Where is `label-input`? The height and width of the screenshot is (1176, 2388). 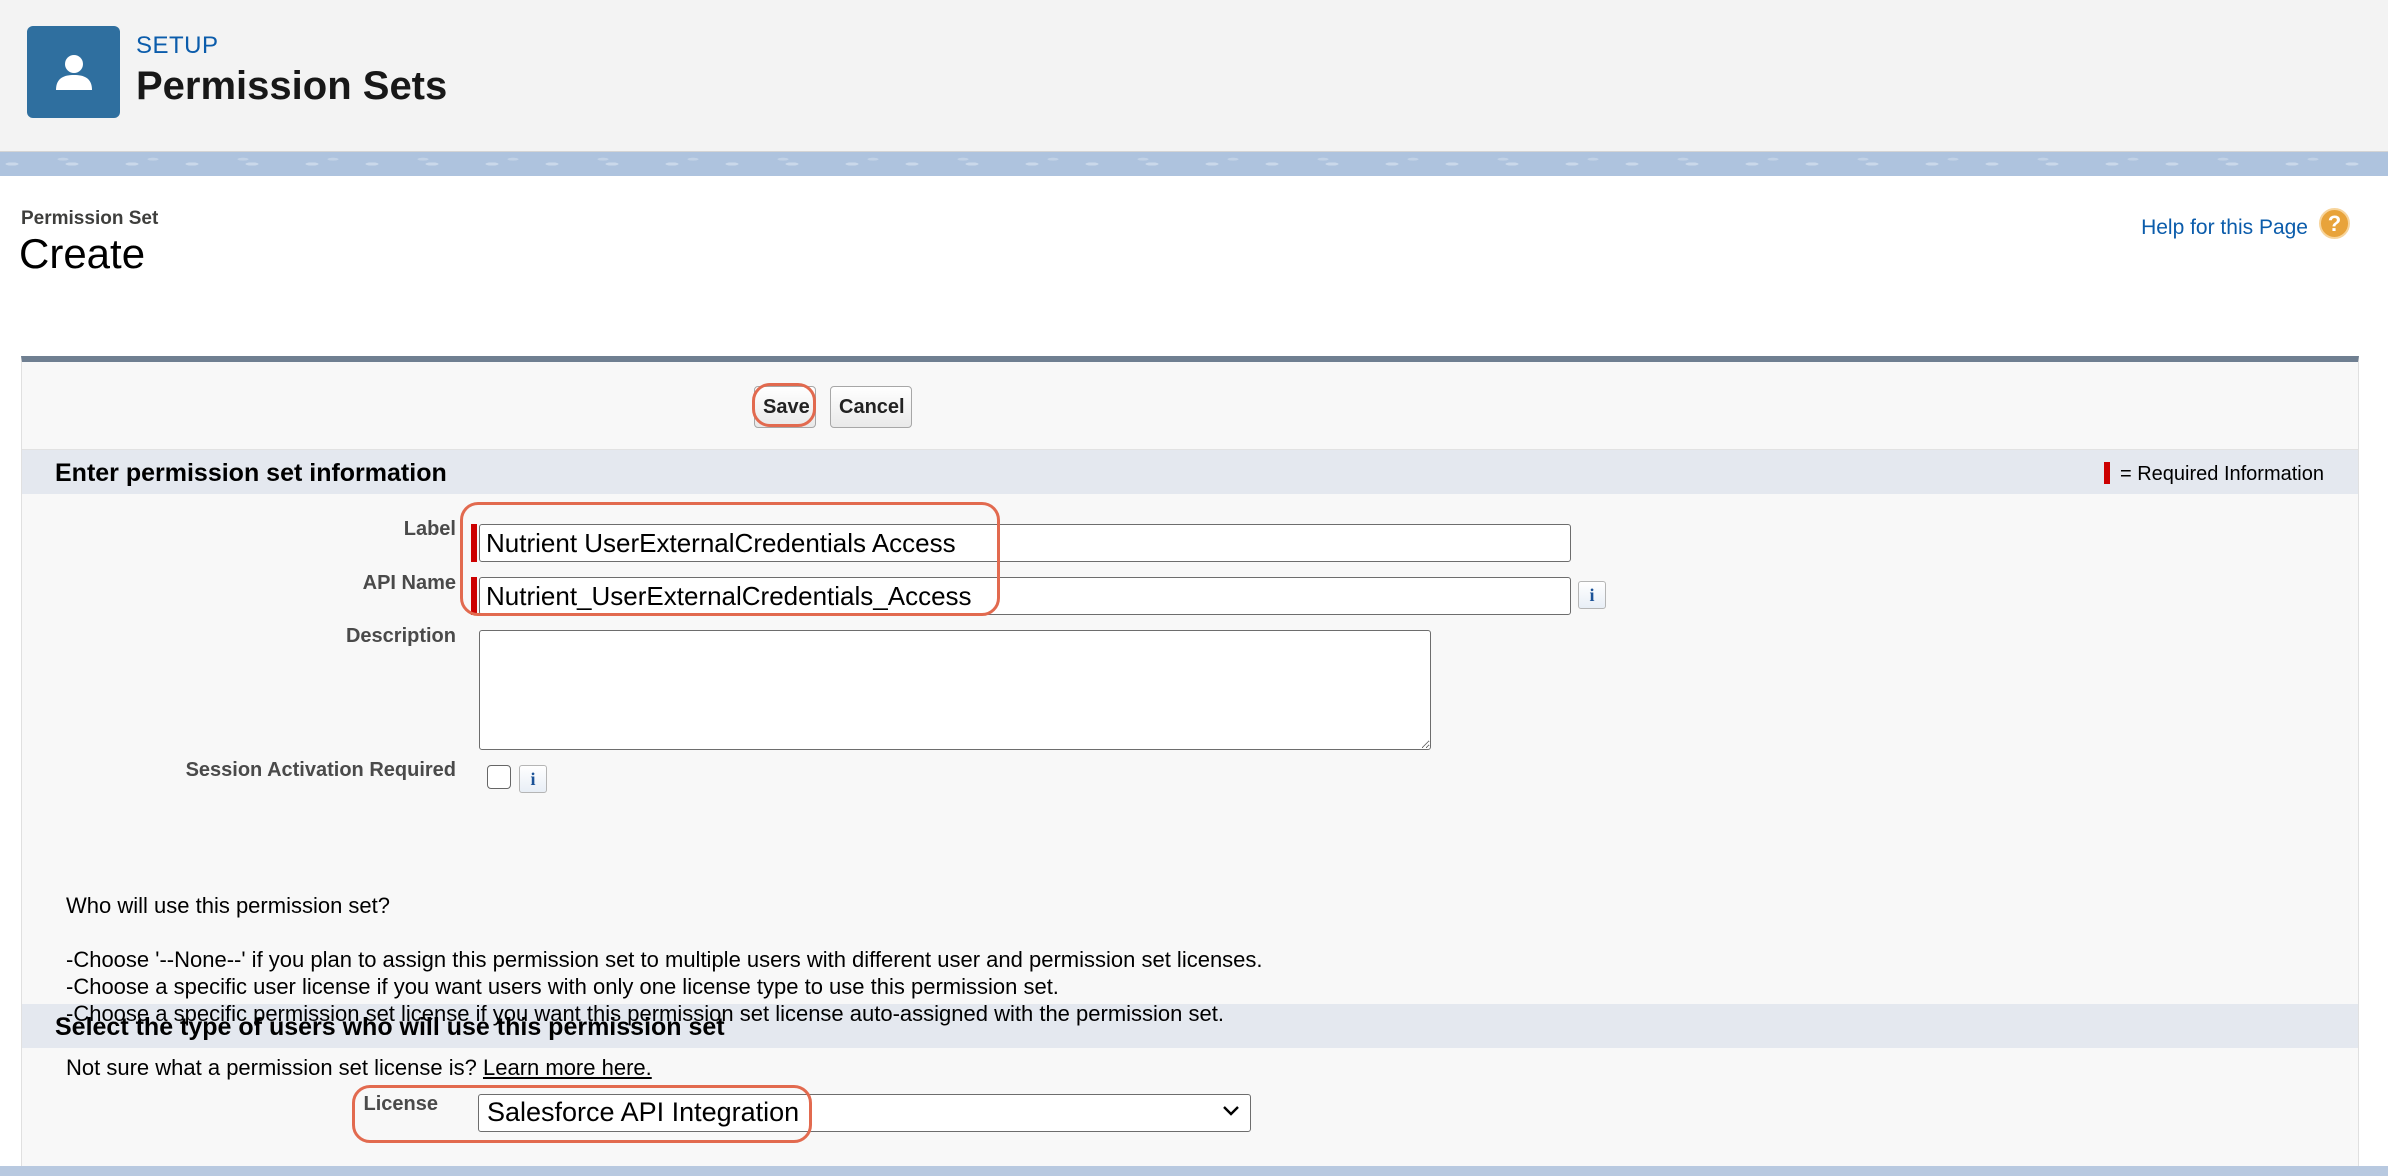 label-input is located at coordinates (1025, 543).